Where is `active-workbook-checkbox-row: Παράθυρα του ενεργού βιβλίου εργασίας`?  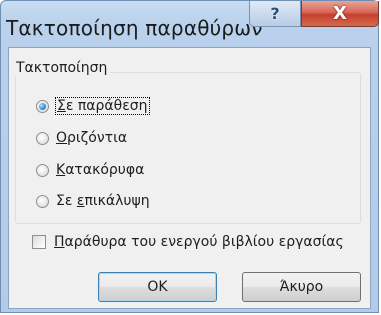 active-workbook-checkbox-row: Παράθυρα του ενεργού βιβλίου εργασίας is located at coordinates (188, 242).